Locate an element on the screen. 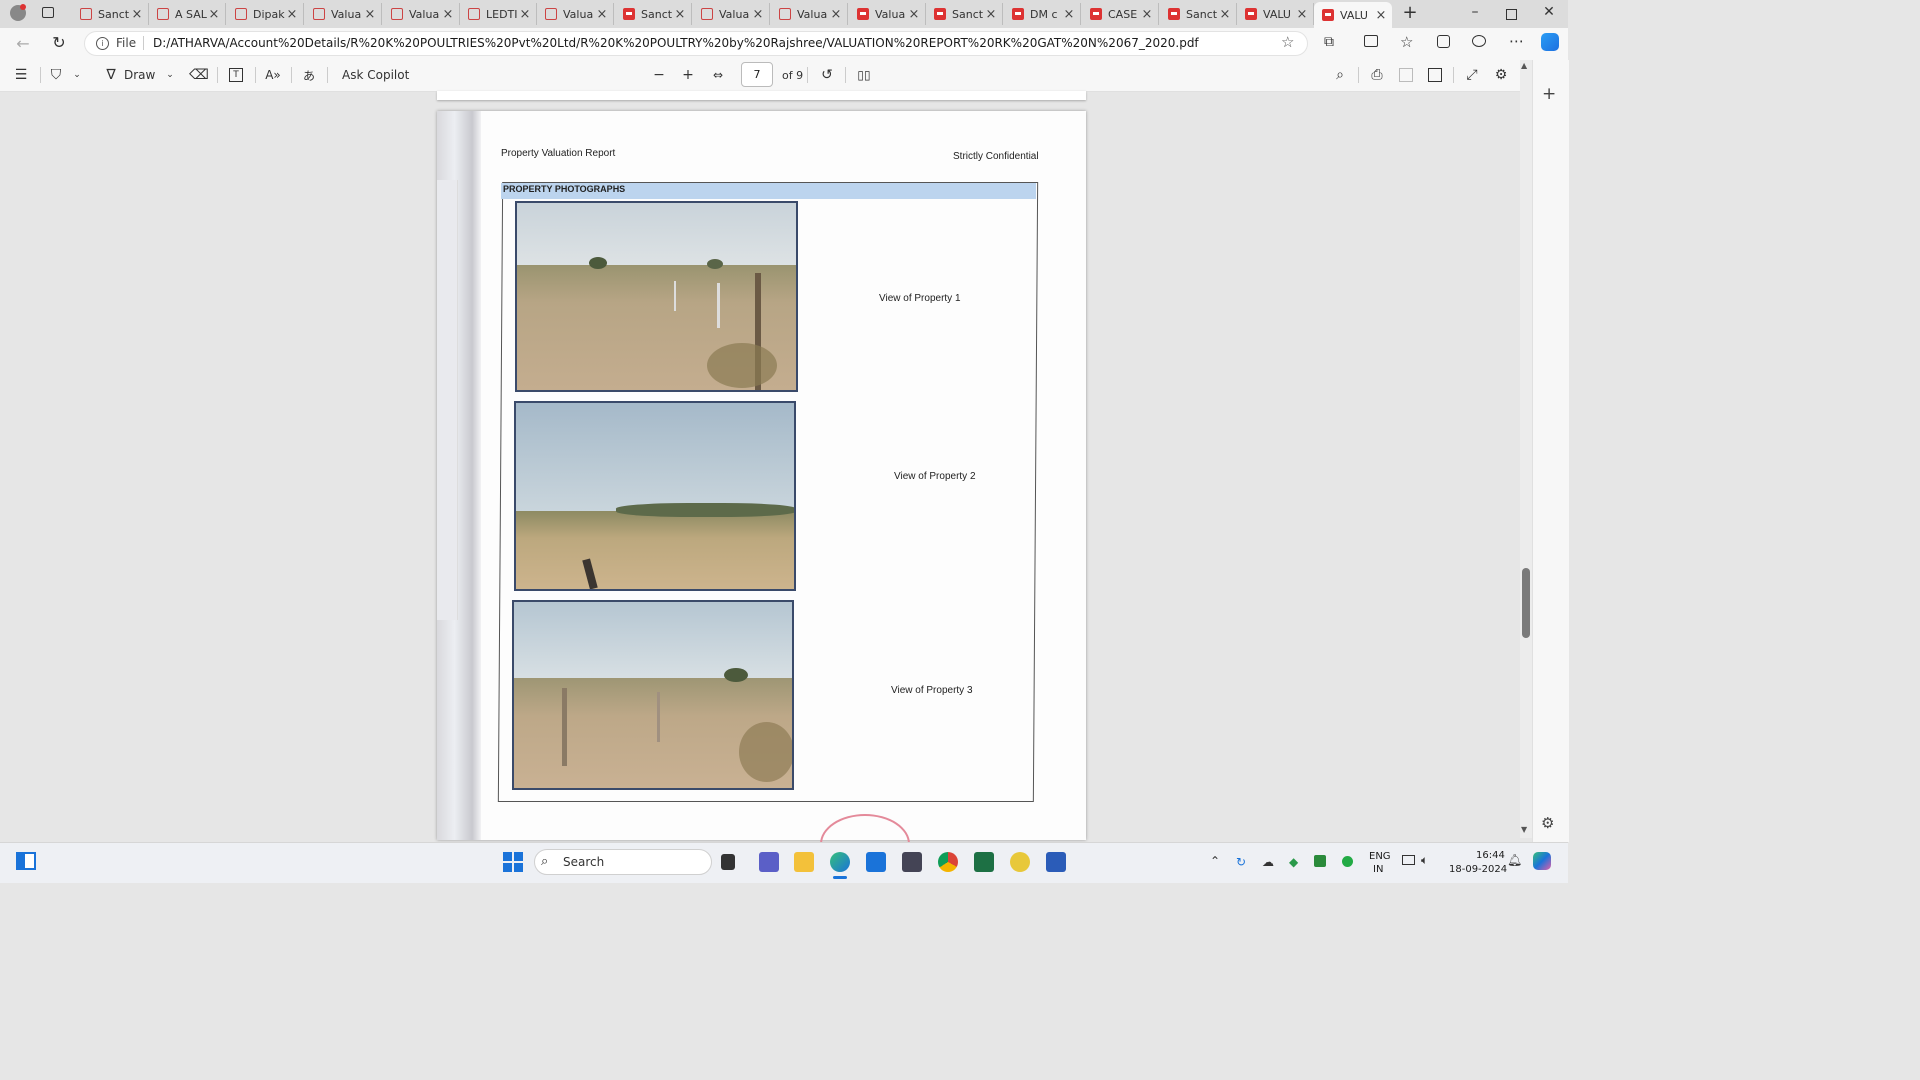 The image size is (1920, 1080). chrome-icon is located at coordinates (948, 862).